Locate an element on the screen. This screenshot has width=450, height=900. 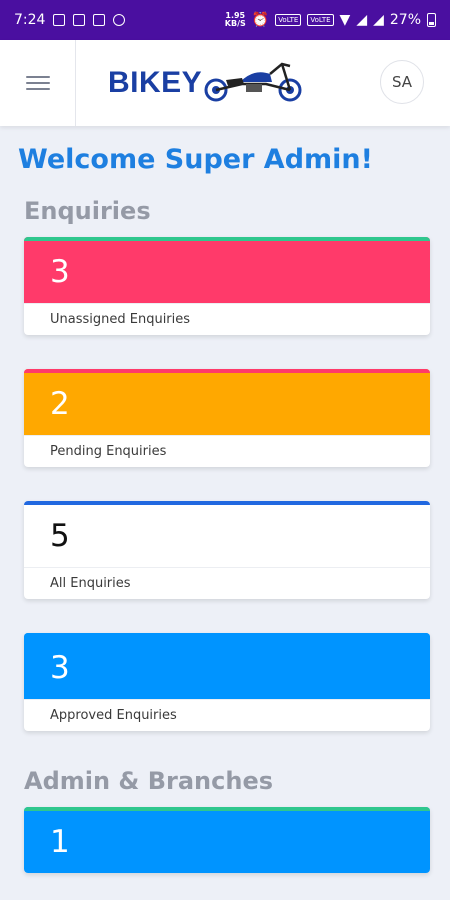
card-unassigned-enquiries: 3 Unassigned Enquiries is located at coordinates (227, 286).